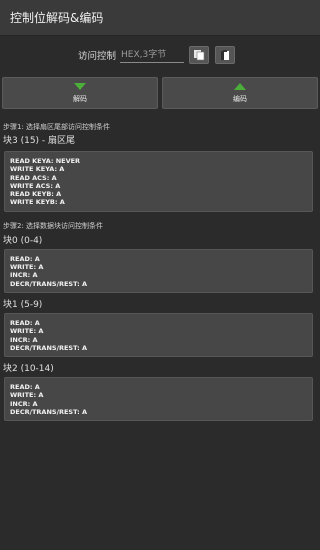  What do you see at coordinates (27, 331) in the screenshot?
I see `block1-line: WRITE: A` at bounding box center [27, 331].